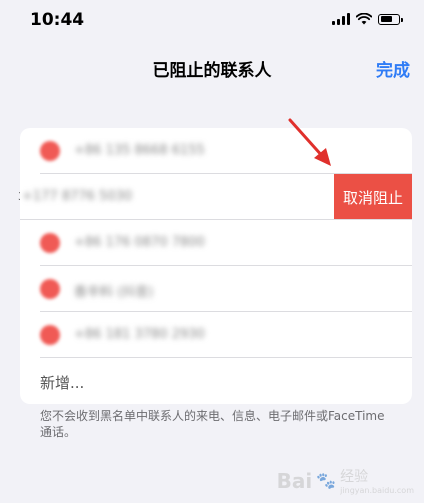 The image size is (424, 503). I want to click on watermark-url: jingyan.baidu.com, so click(377, 490).